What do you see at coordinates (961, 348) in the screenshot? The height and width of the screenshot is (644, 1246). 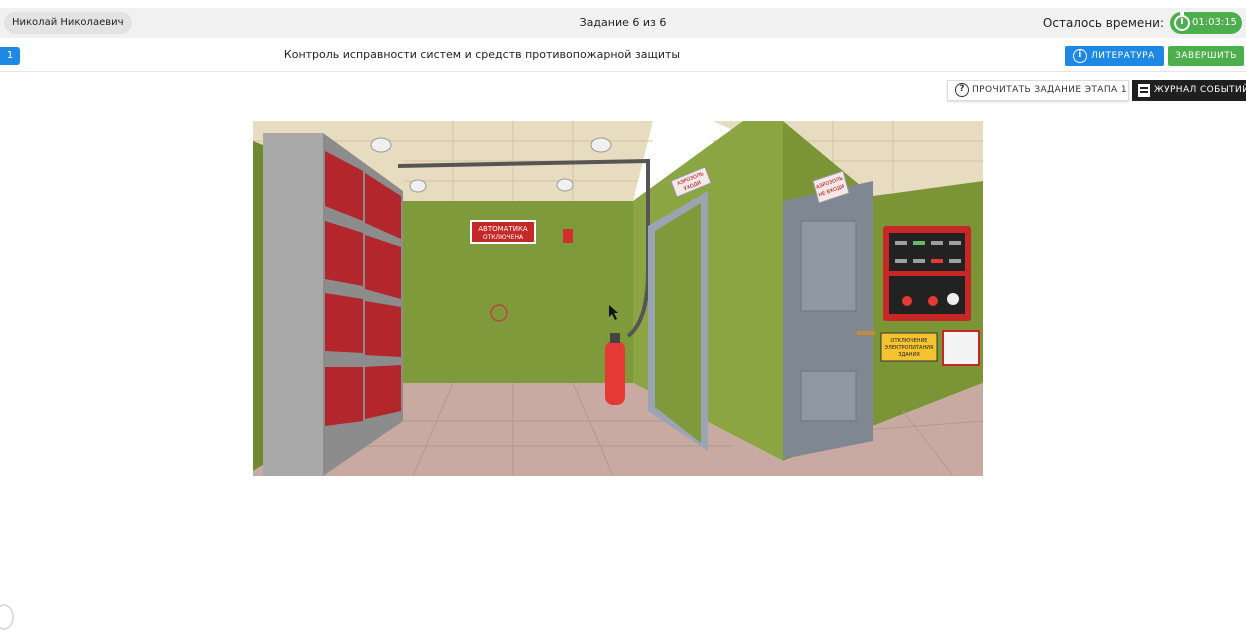 I see `instruction-box` at bounding box center [961, 348].